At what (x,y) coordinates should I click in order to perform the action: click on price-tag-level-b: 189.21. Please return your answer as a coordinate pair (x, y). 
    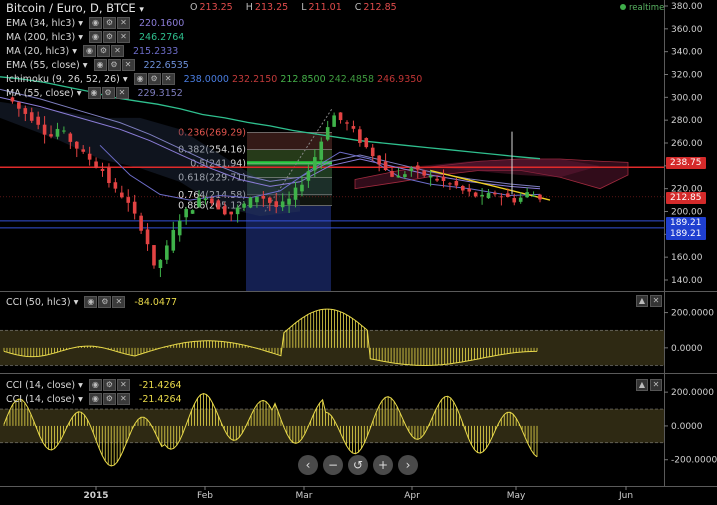
    Looking at the image, I should click on (686, 234).